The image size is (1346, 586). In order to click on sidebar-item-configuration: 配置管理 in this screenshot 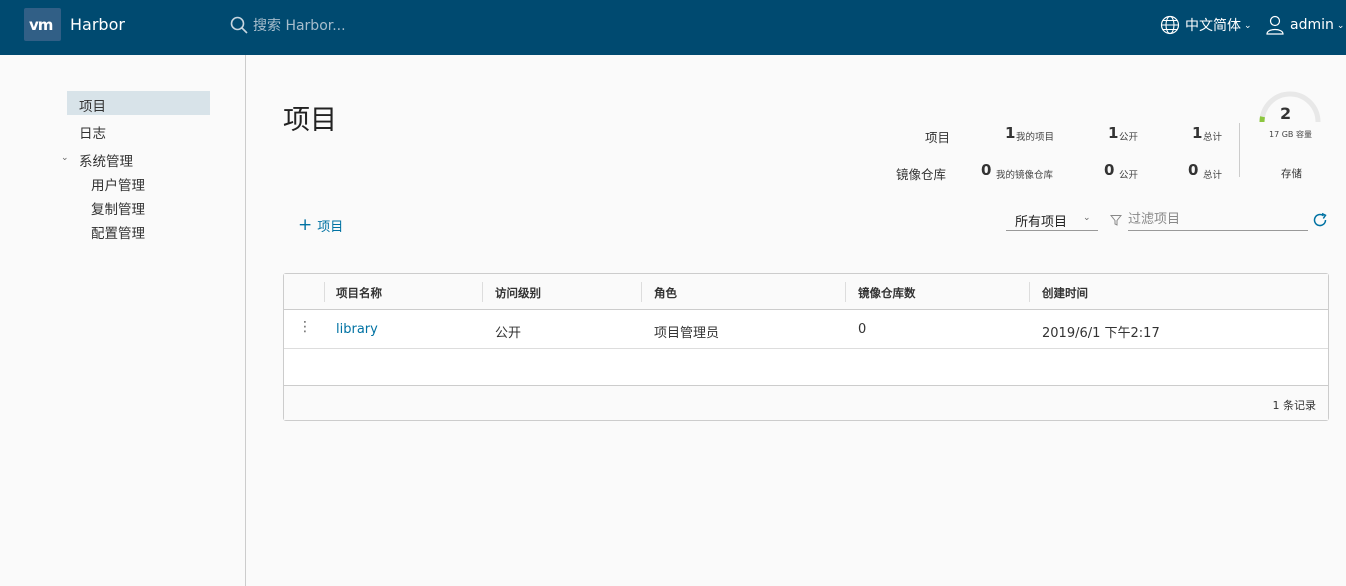, I will do `click(118, 232)`.